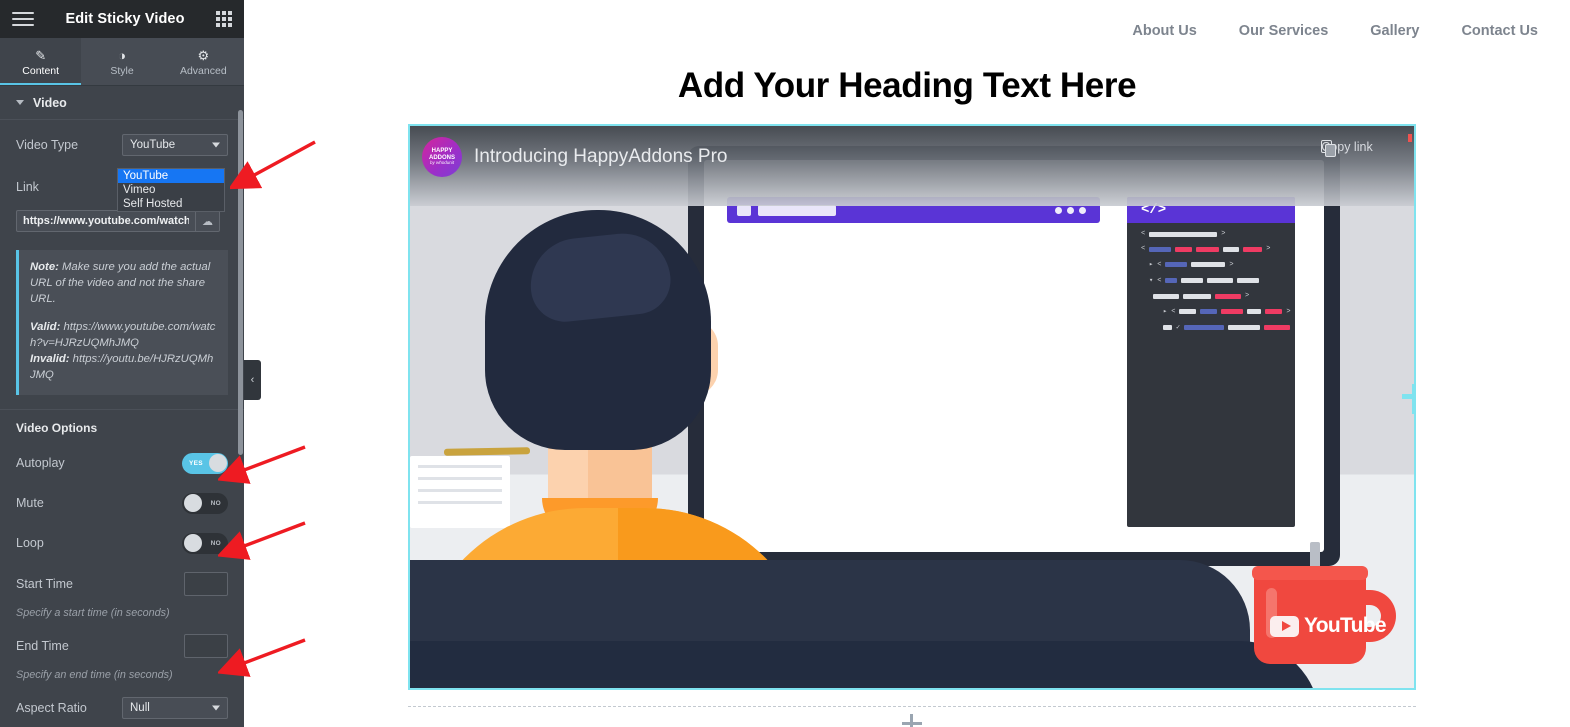 Image resolution: width=1570 pixels, height=727 pixels. I want to click on desk-paper, so click(460, 492).